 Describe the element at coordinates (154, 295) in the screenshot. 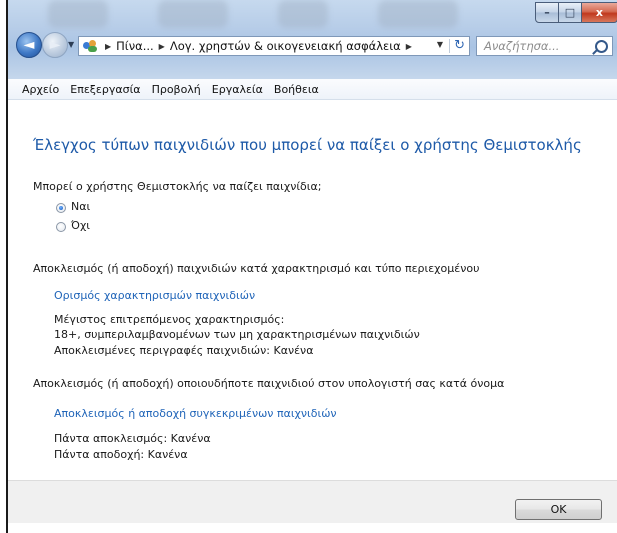

I see `set-game-ratings-link: Ορισμός χαρακτηρισμών παιχνιδιών` at that location.